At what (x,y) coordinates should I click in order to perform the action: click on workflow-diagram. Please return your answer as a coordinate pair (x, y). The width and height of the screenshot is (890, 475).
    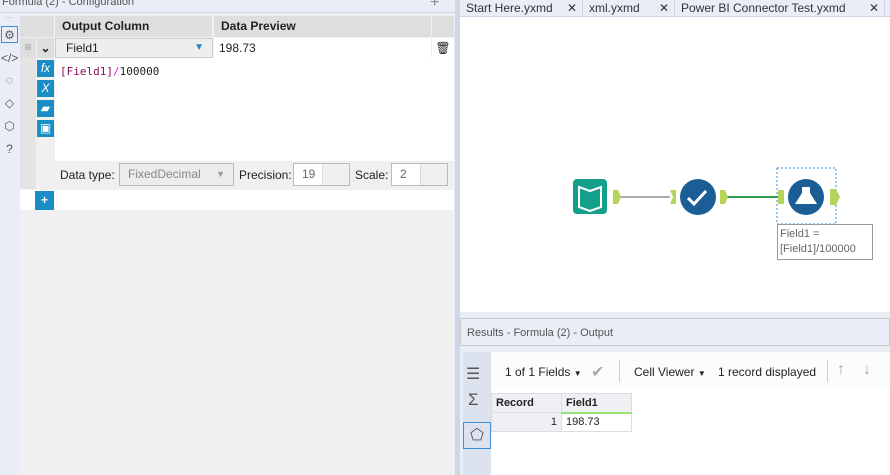
    Looking at the image, I should click on (706, 196).